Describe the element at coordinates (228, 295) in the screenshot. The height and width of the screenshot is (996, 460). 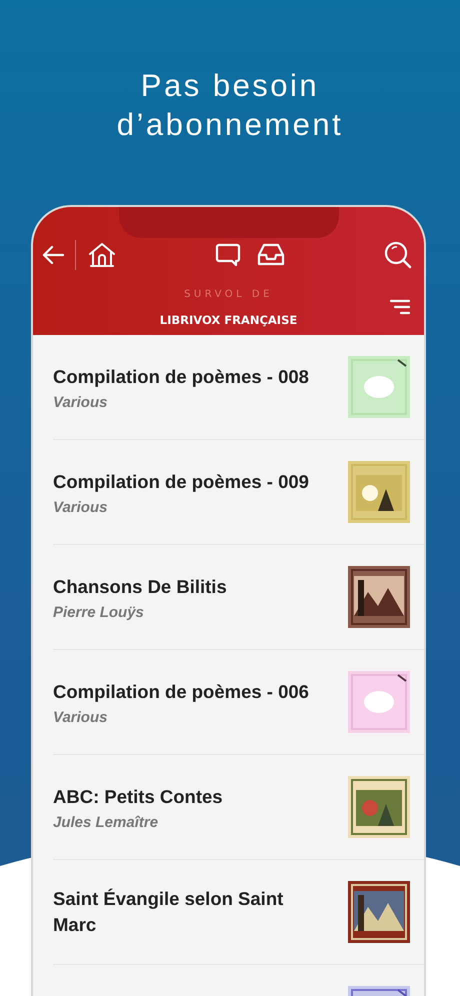
I see `header-subtitle: SURVOL DE` at that location.